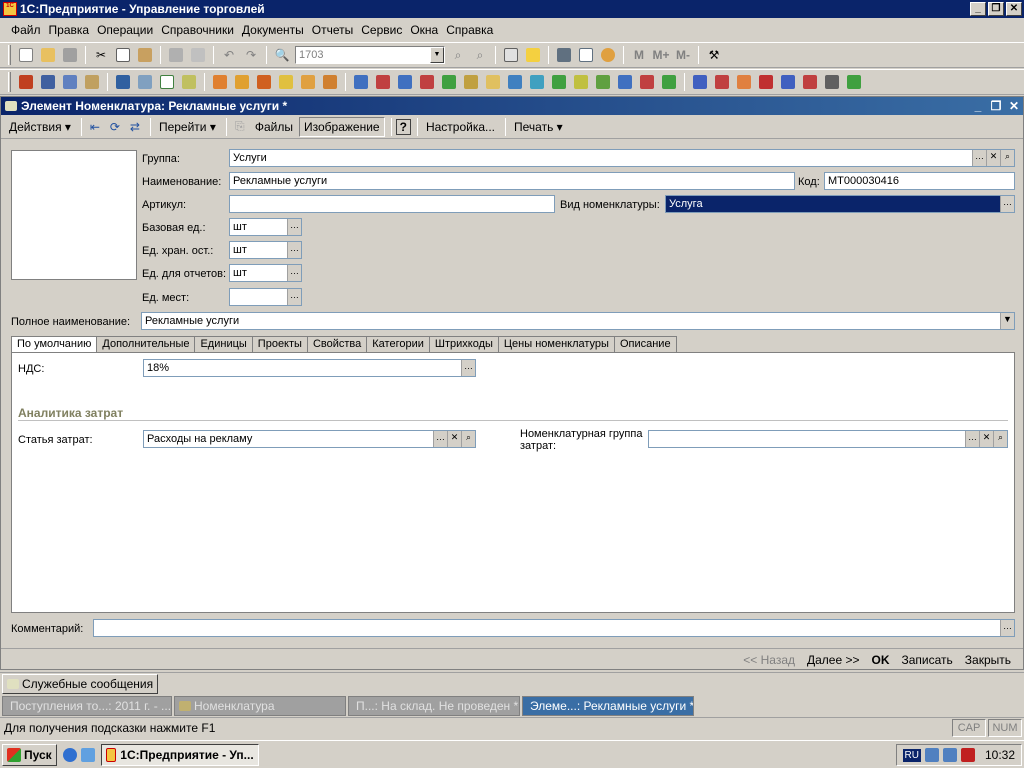 The image size is (1024, 768). I want to click on help-button: ?, so click(403, 126).